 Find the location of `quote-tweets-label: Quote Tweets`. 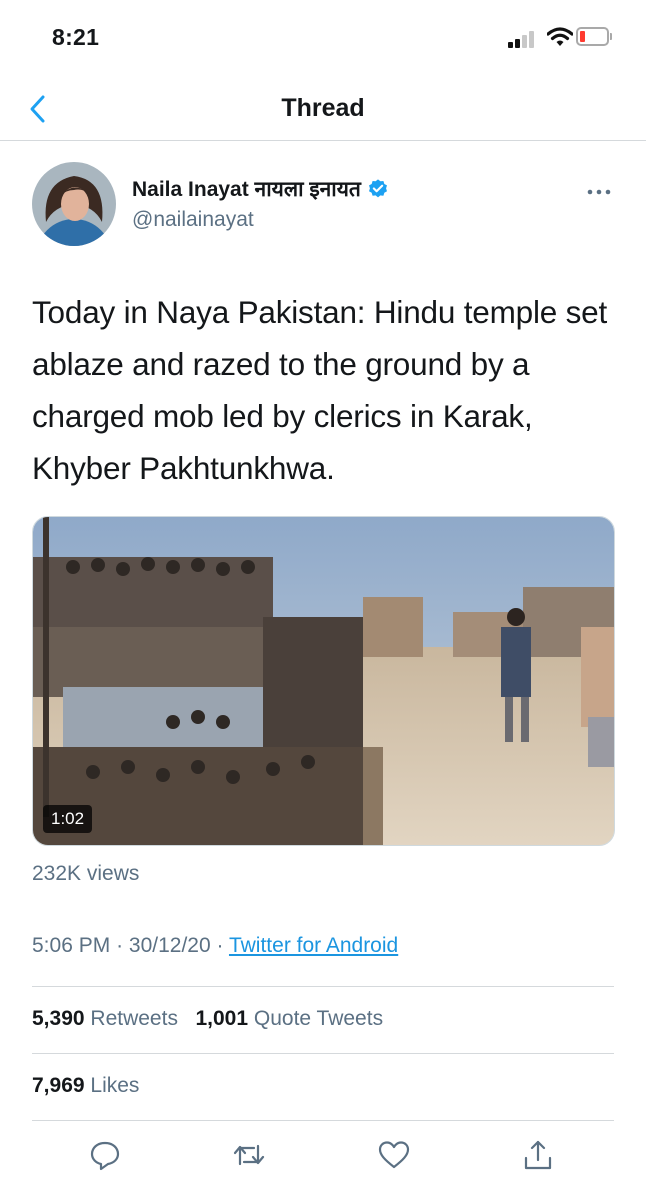

quote-tweets-label: Quote Tweets is located at coordinates (318, 1018).